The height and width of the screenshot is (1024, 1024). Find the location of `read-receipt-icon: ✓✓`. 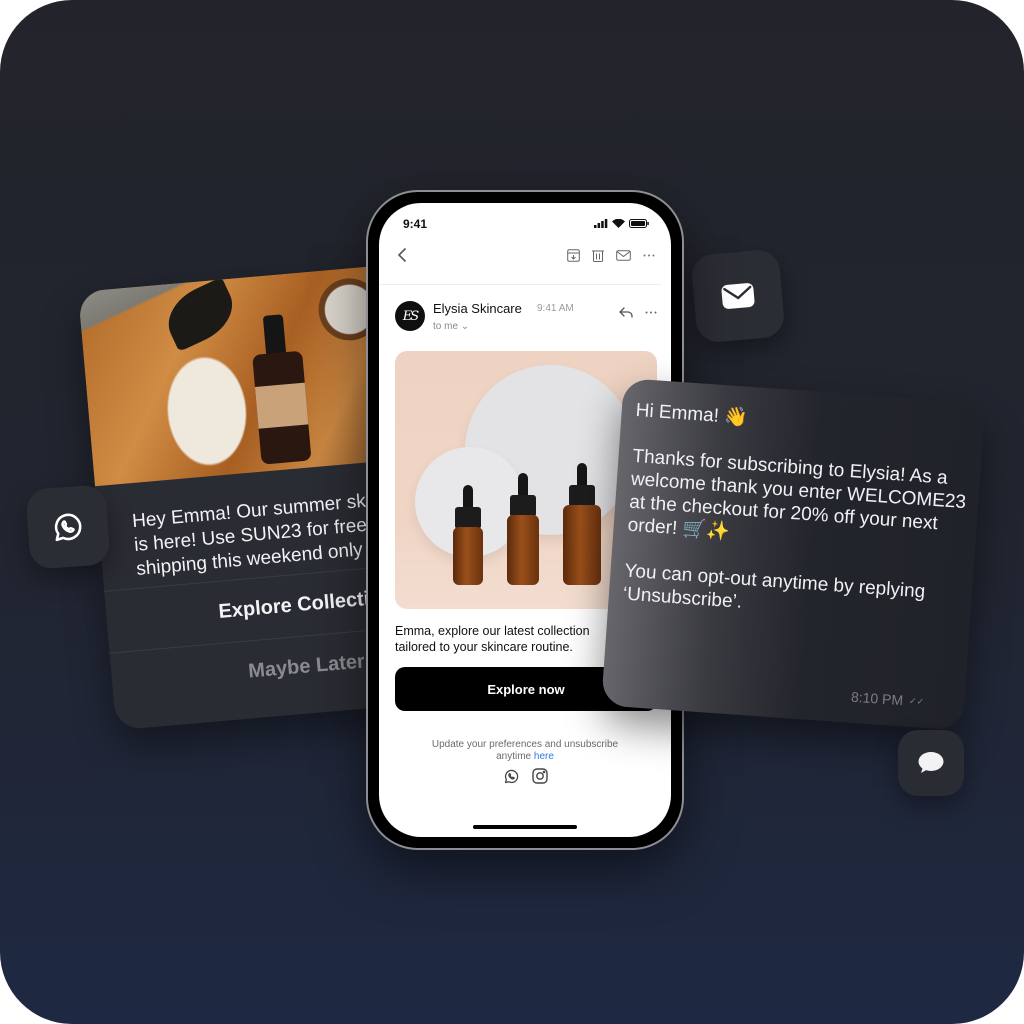

read-receipt-icon: ✓✓ is located at coordinates (916, 701).